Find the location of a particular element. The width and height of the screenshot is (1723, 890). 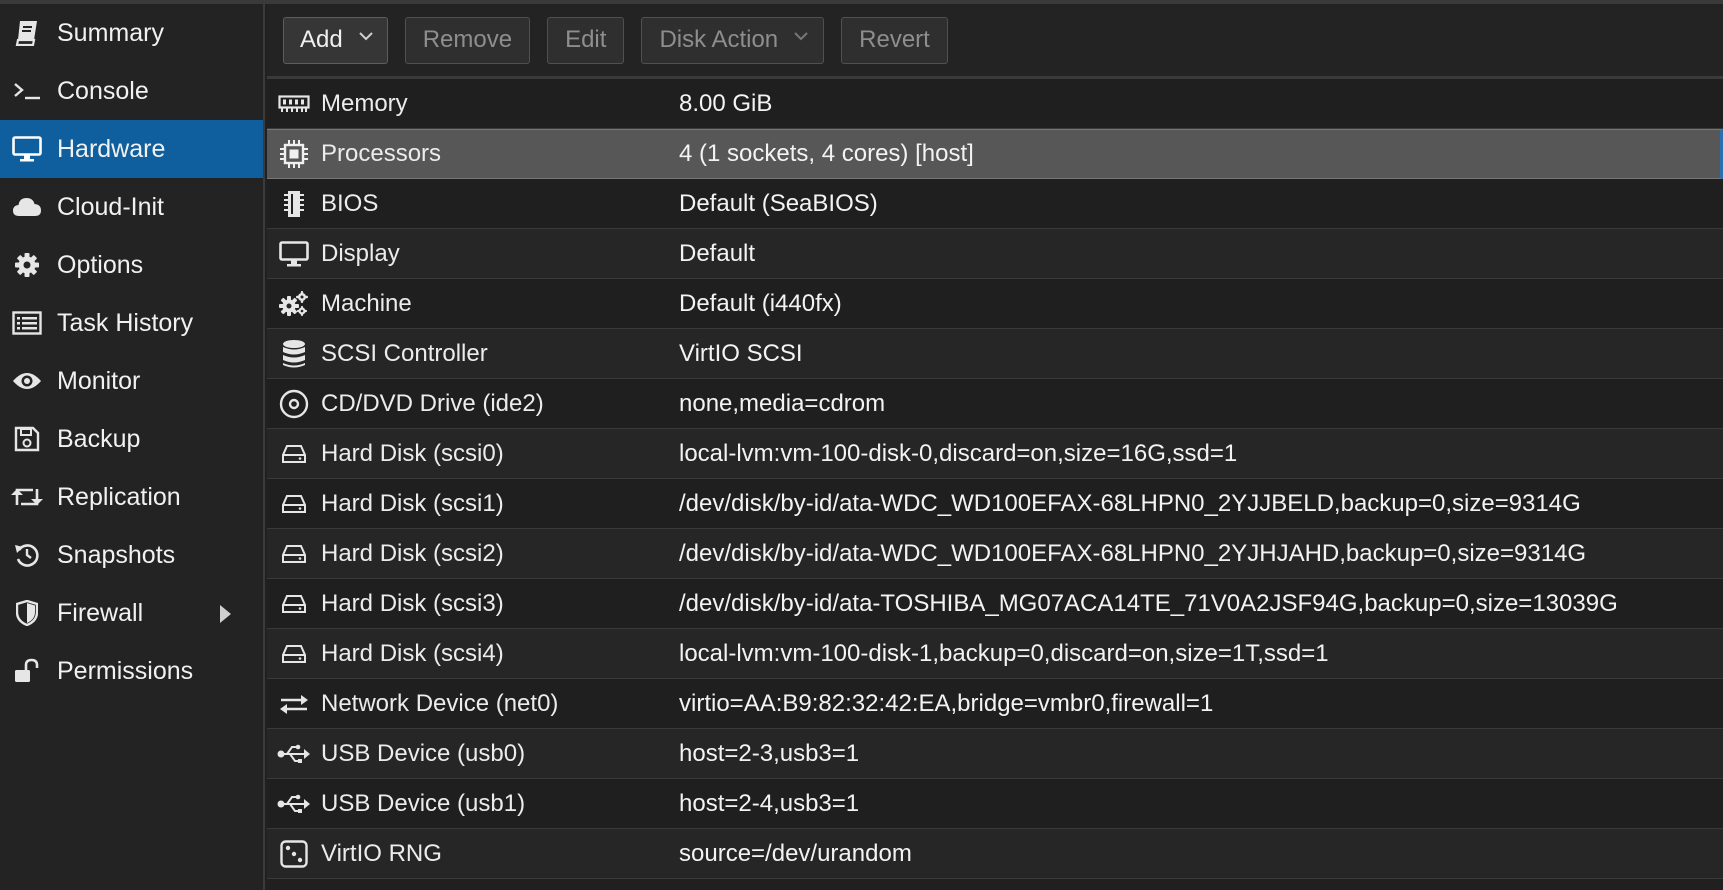

hardware-name: SCSI Controller is located at coordinates (404, 353).